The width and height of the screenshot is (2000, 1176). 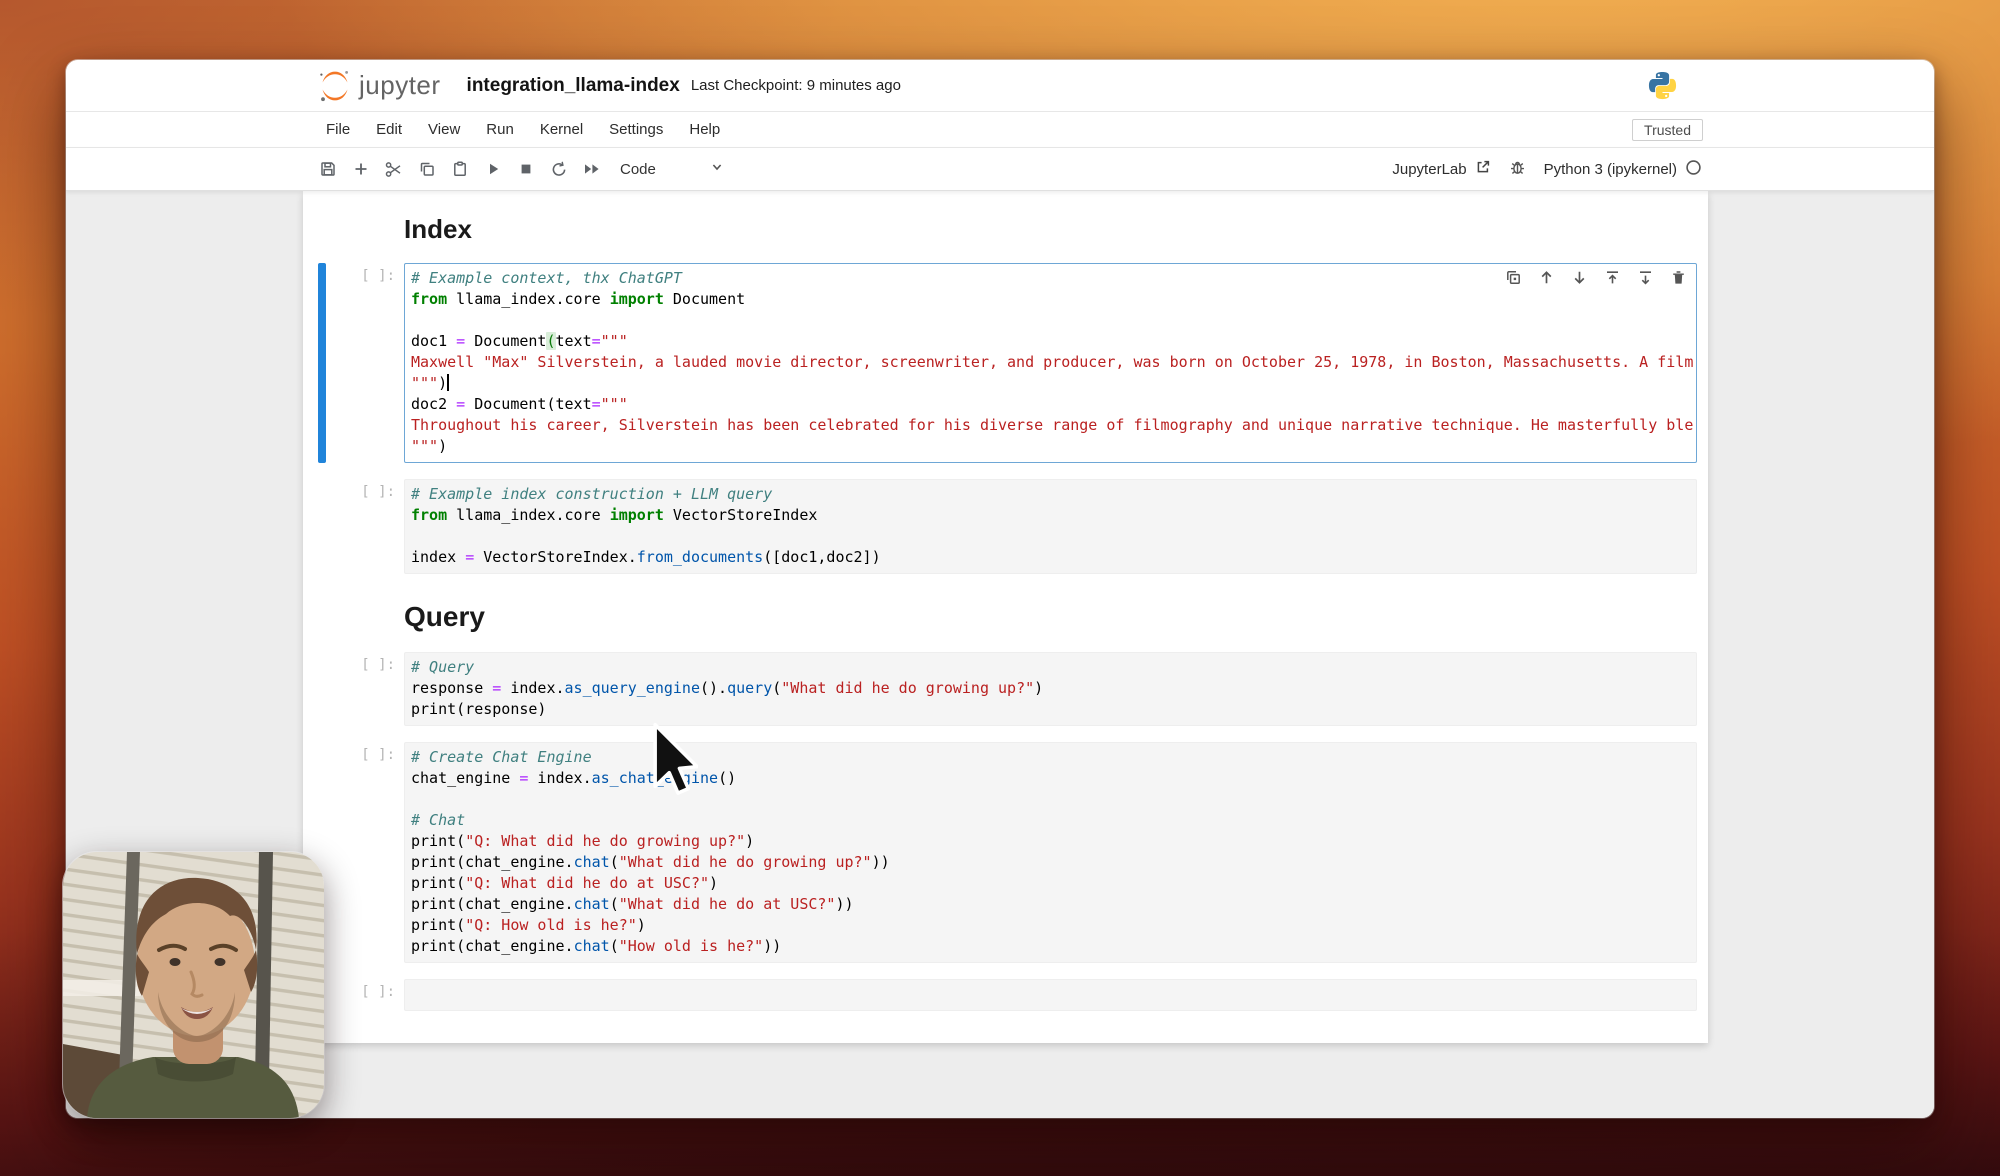 What do you see at coordinates (1050, 617) in the screenshot?
I see `section-heading: Query` at bounding box center [1050, 617].